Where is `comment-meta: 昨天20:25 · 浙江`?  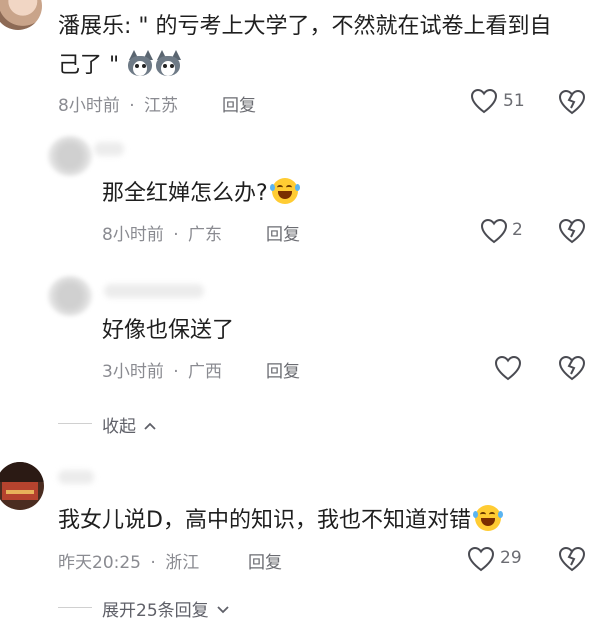
comment-meta: 昨天20:25 · 浙江 is located at coordinates (129, 563).